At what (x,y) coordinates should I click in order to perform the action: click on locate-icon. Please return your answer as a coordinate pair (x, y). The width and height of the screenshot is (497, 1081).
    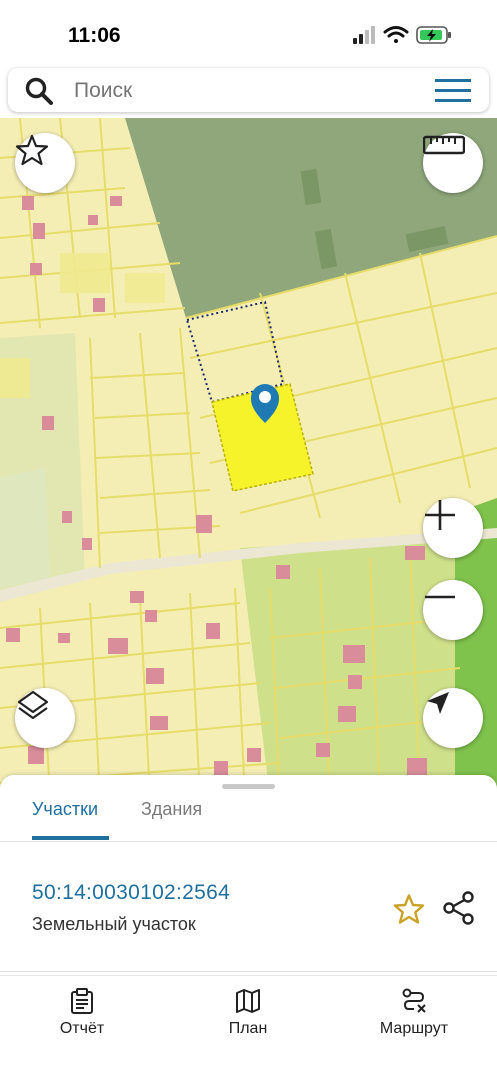
    Looking at the image, I should click on (438, 703).